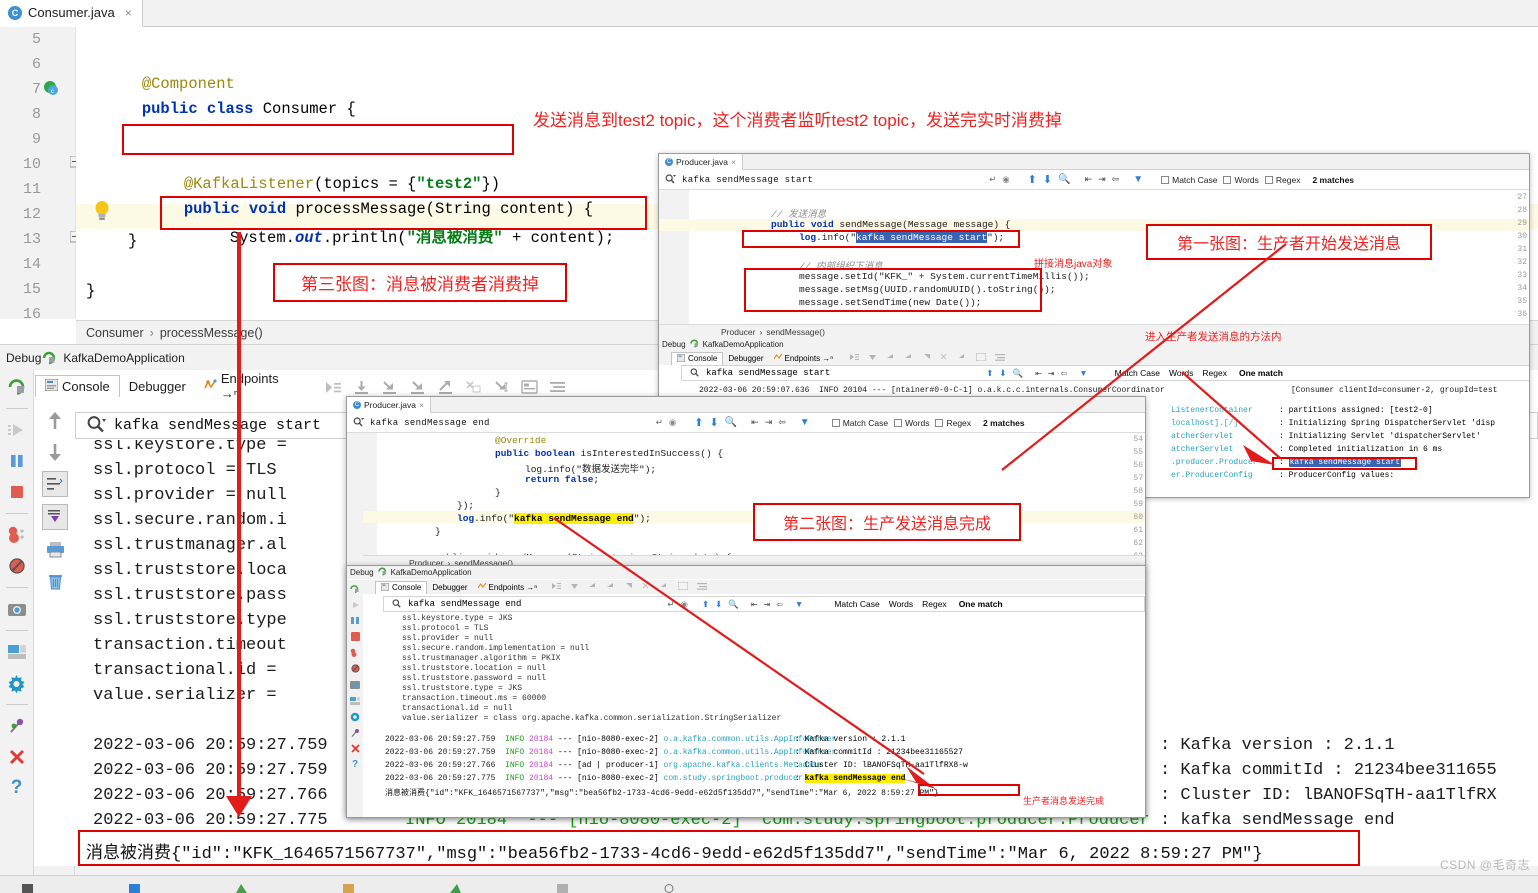 This screenshot has width=1538, height=893. What do you see at coordinates (55, 580) in the screenshot?
I see `trash-icon` at bounding box center [55, 580].